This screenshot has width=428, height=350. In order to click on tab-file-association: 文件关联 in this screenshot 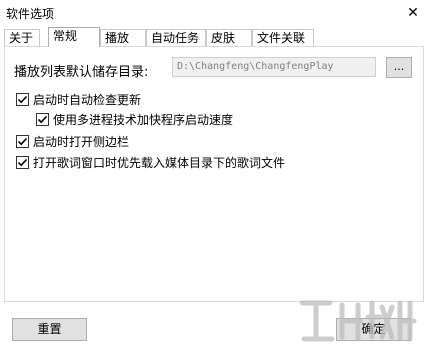, I will do `click(283, 37)`.